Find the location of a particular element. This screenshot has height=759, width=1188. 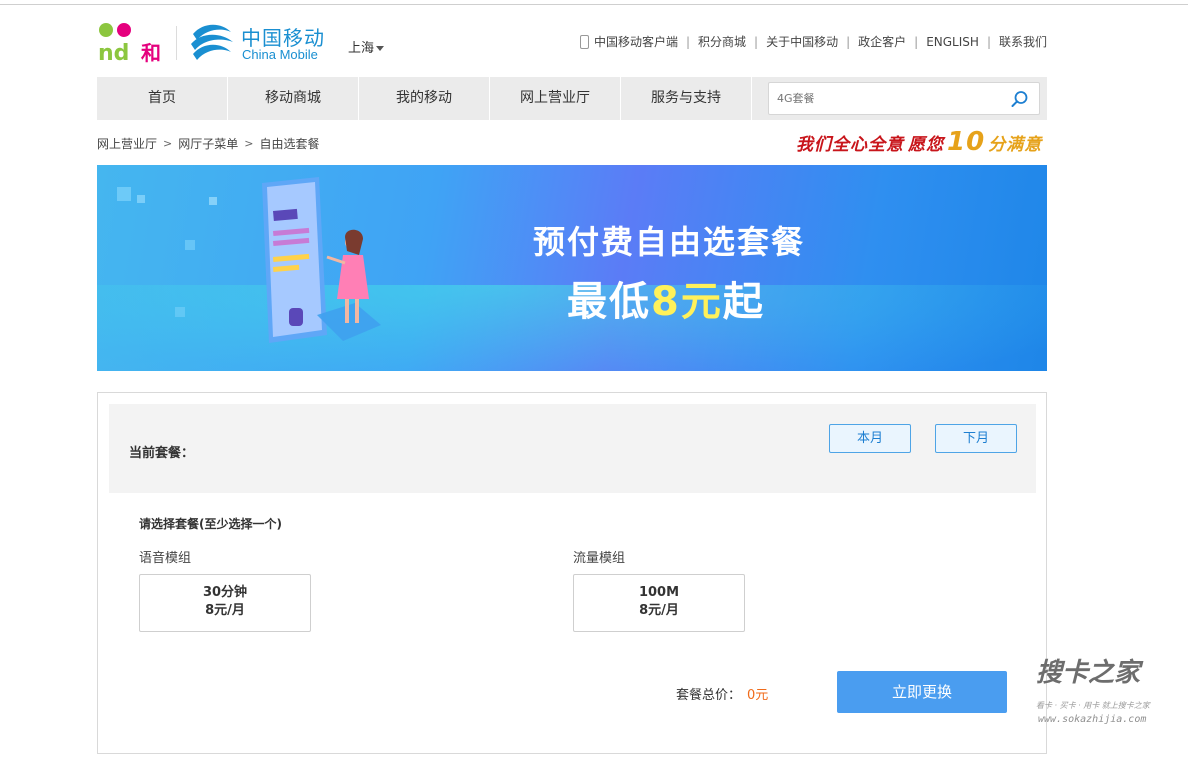

voice-option-name: 30分钟 is located at coordinates (225, 592).